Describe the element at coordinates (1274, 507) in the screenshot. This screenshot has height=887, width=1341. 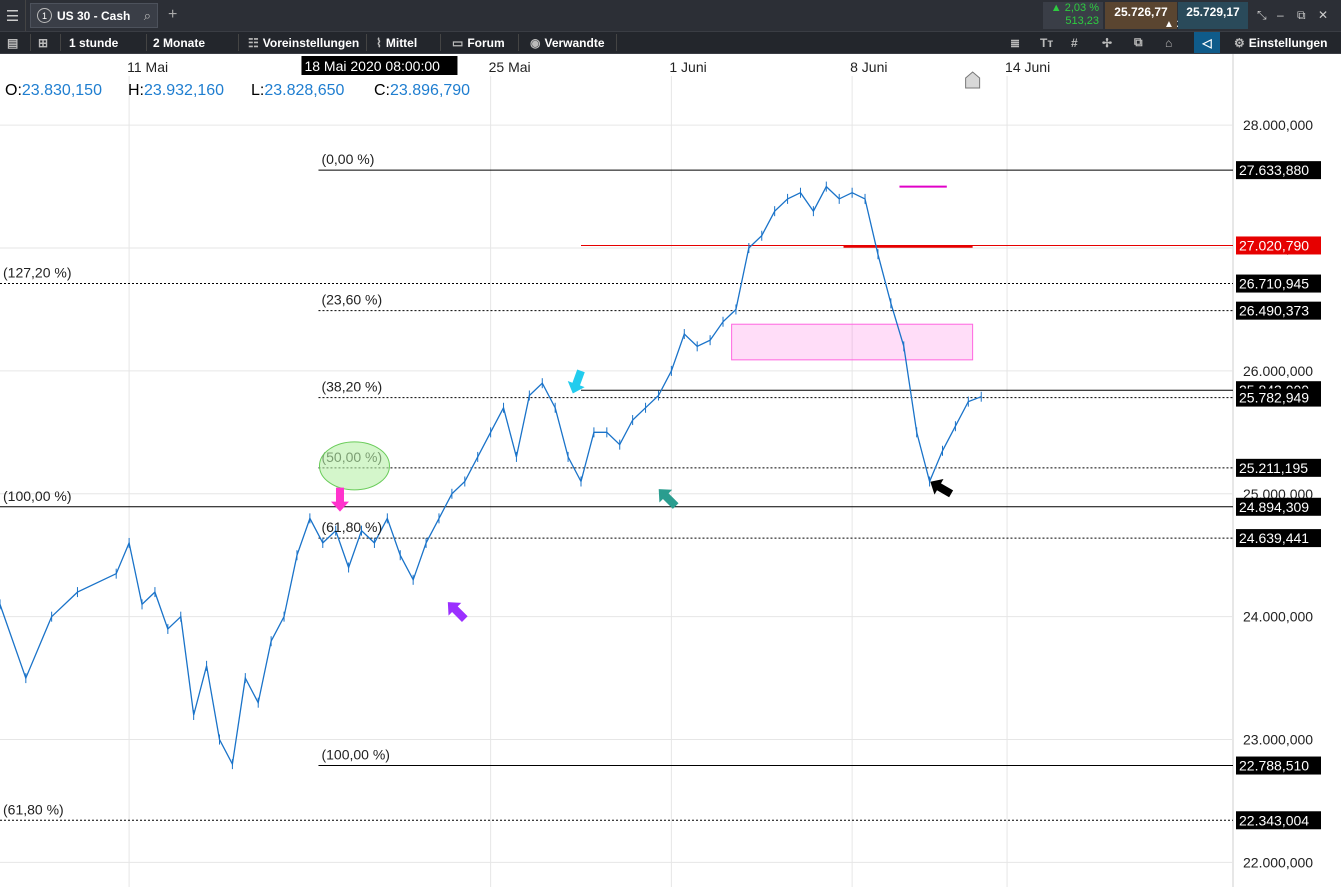
I see `price-level-label: 24.894,309` at that location.